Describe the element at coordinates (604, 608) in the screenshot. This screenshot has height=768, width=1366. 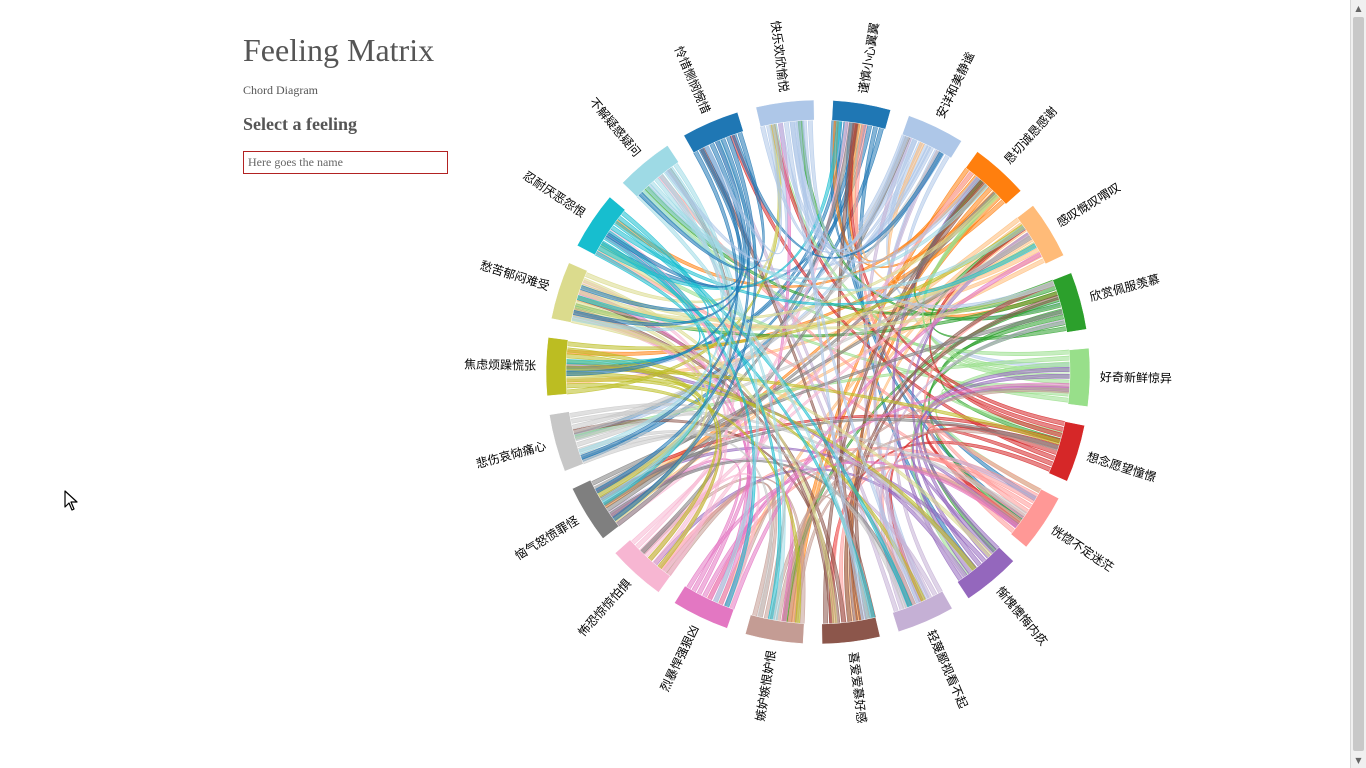
I see `chord-group-label: 怖恐惊惊怕惧` at that location.